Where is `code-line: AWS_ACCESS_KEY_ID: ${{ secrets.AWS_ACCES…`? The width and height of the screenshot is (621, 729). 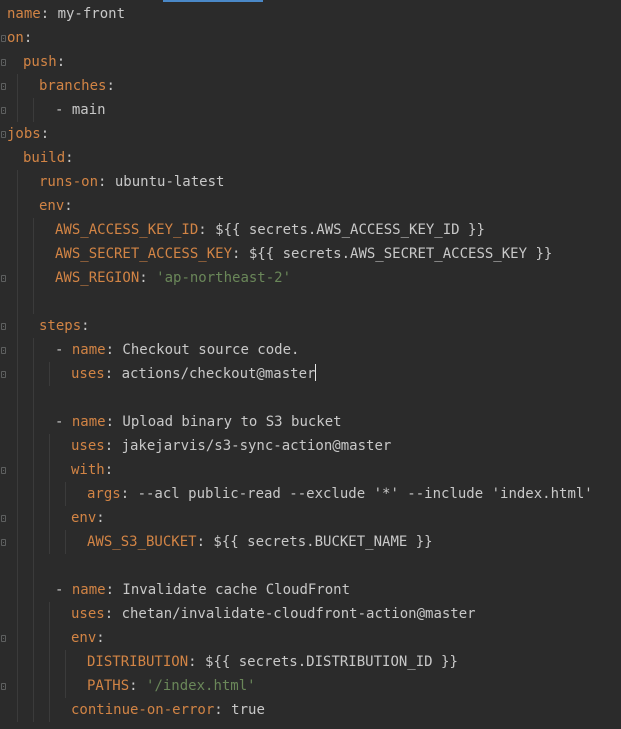 code-line: AWS_ACCESS_KEY_ID: ${{ secrets.AWS_ACCES… is located at coordinates (310, 230).